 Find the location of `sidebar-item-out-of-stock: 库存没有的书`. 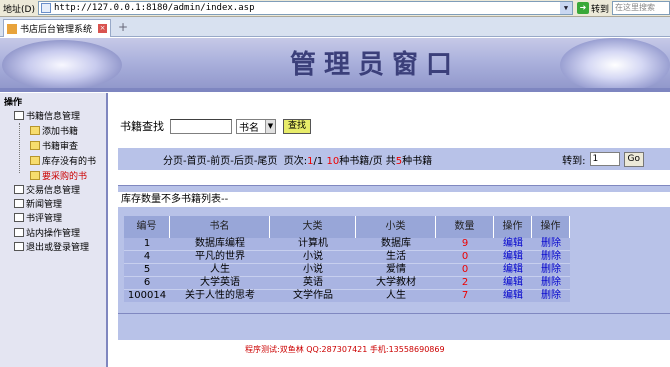

sidebar-item-out-of-stock: 库存没有的书 is located at coordinates (63, 160).